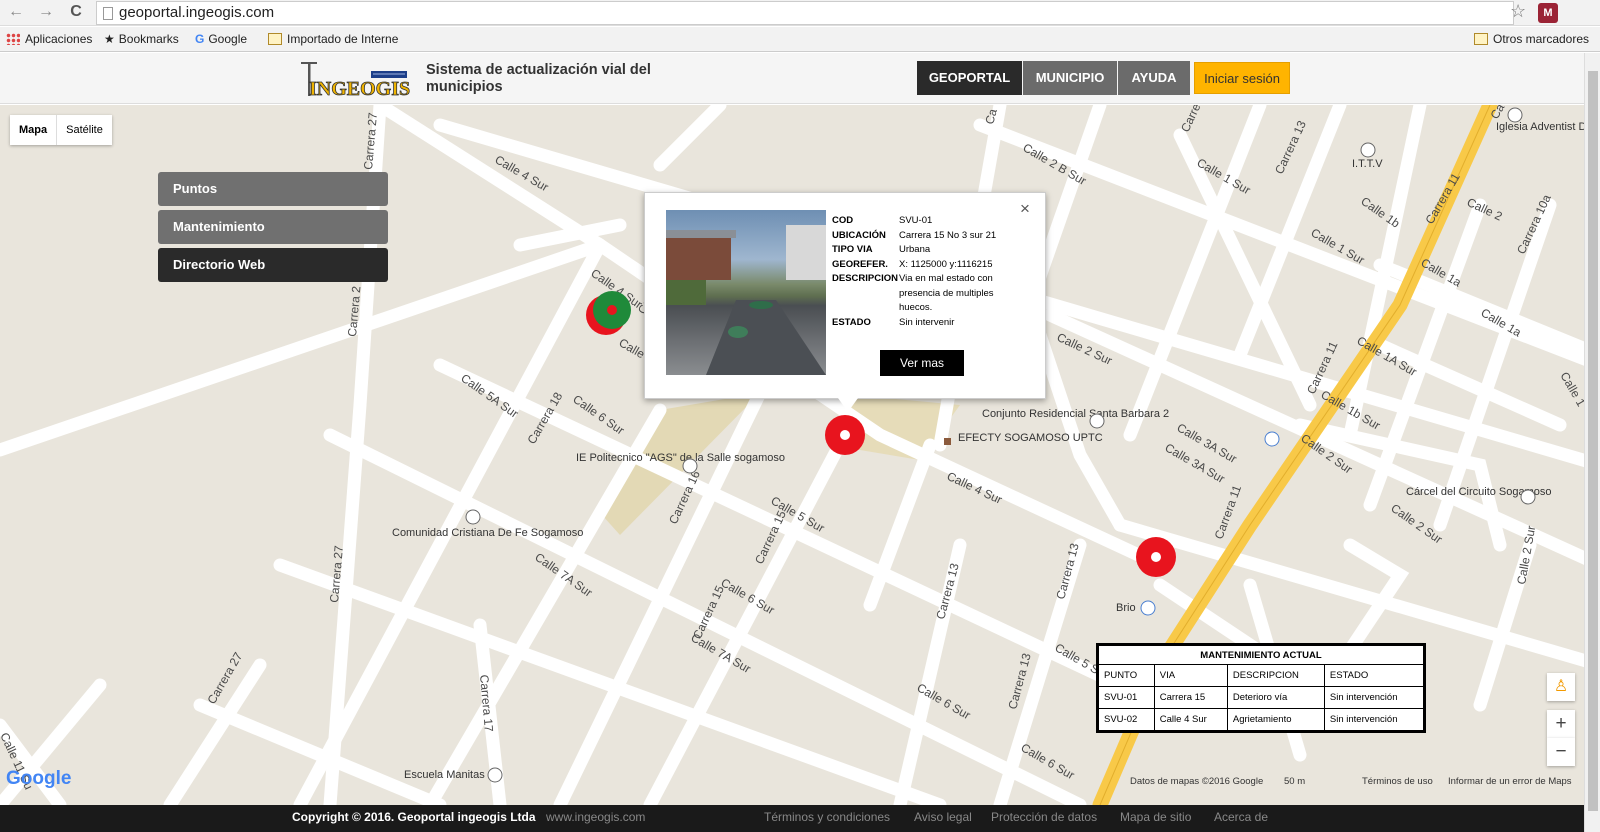  I want to click on map-data-attribution: Datos de mapas ©2016 Google, so click(1197, 781).